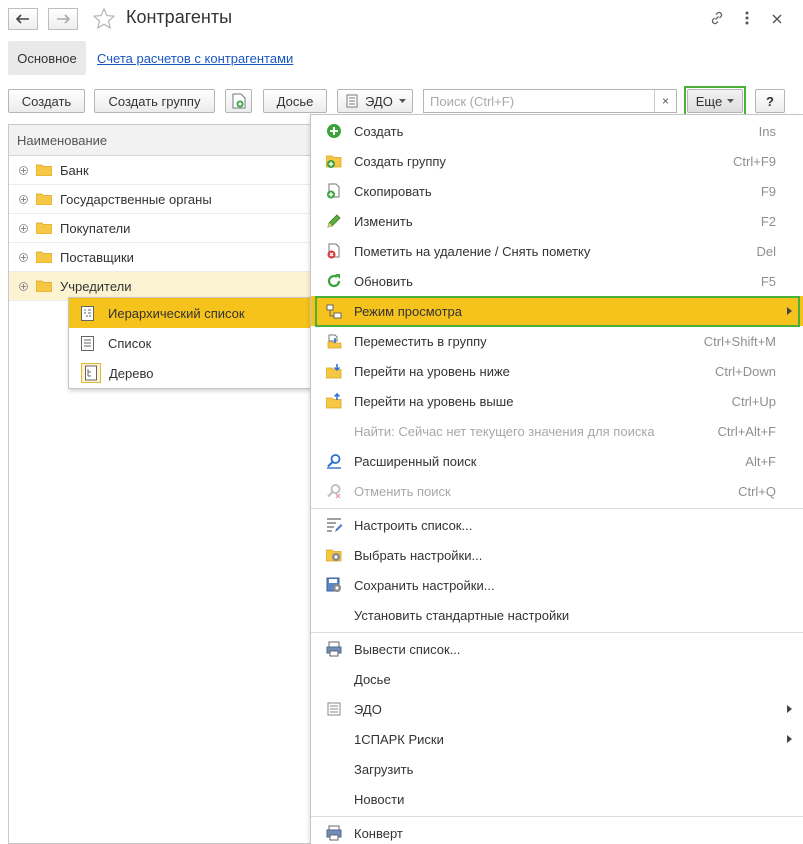 The height and width of the screenshot is (844, 803). Describe the element at coordinates (557, 251) in the screenshot. I see `menu-item-mark-delete: Пометить на удаление / Снять пометку Del` at that location.